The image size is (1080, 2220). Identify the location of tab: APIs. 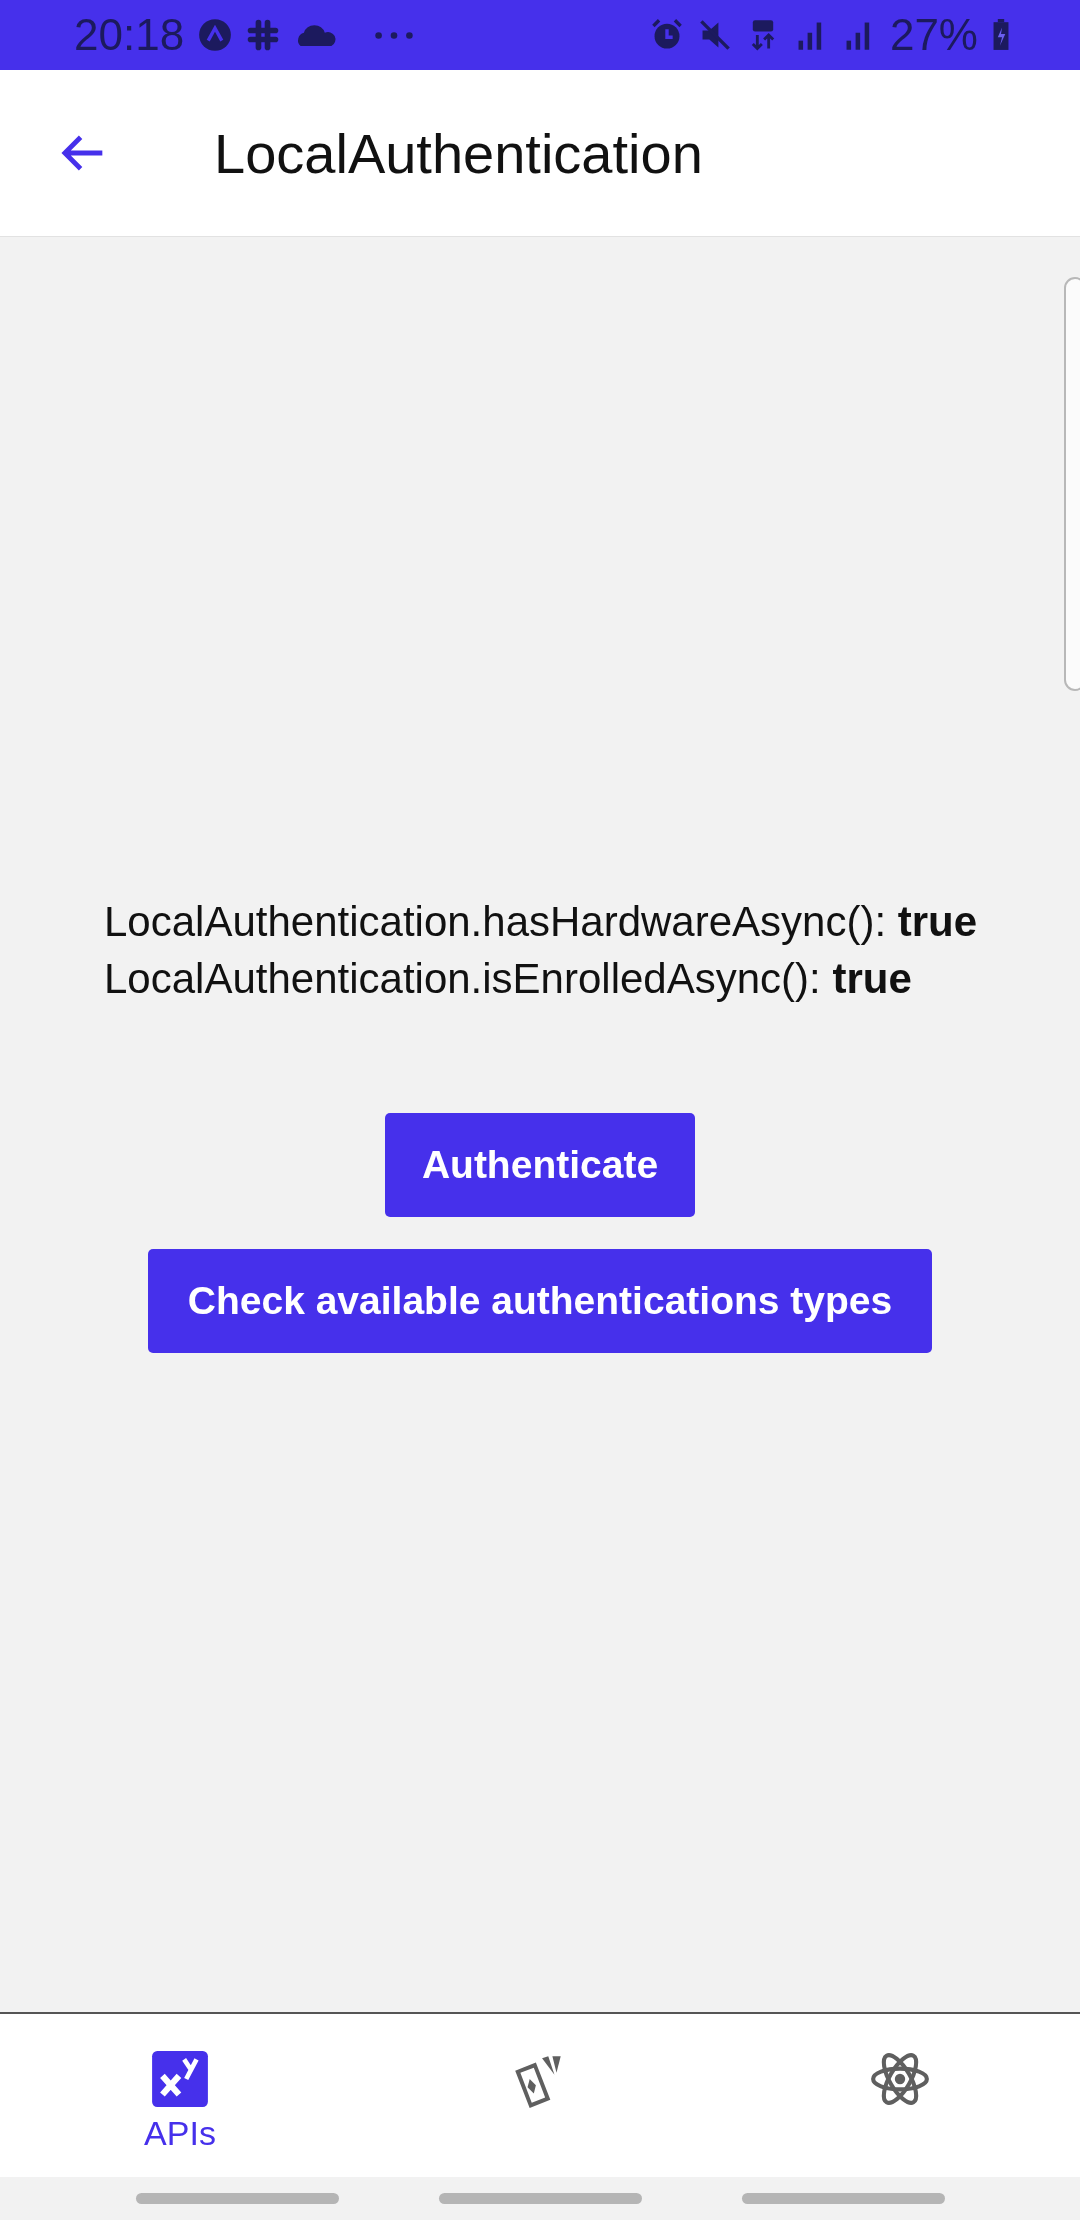
(180, 2083).